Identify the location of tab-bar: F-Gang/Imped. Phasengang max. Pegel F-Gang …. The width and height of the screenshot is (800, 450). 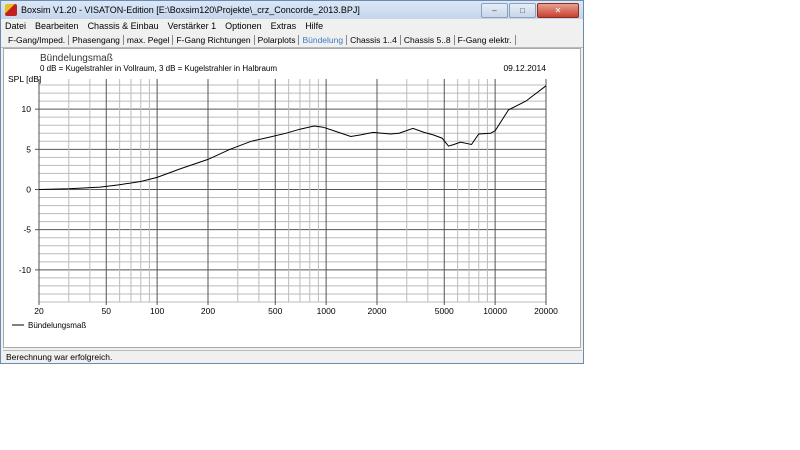
(292, 40).